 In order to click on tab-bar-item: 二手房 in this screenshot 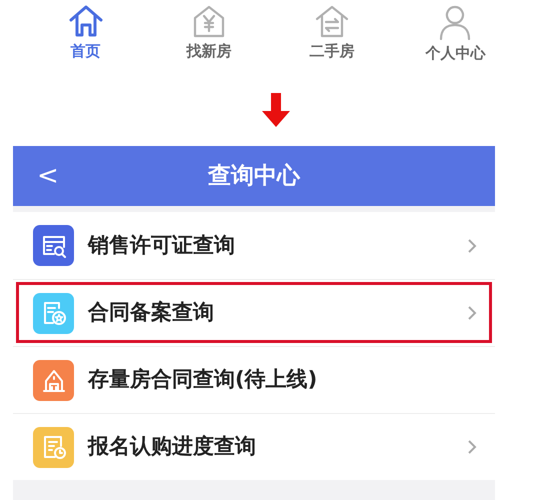, I will do `click(332, 37)`.